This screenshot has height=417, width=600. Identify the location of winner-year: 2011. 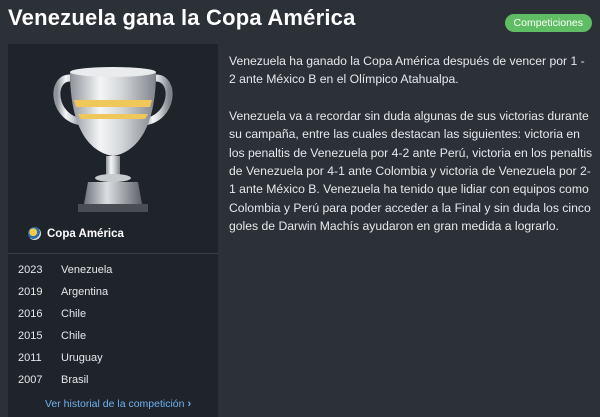
(30, 358).